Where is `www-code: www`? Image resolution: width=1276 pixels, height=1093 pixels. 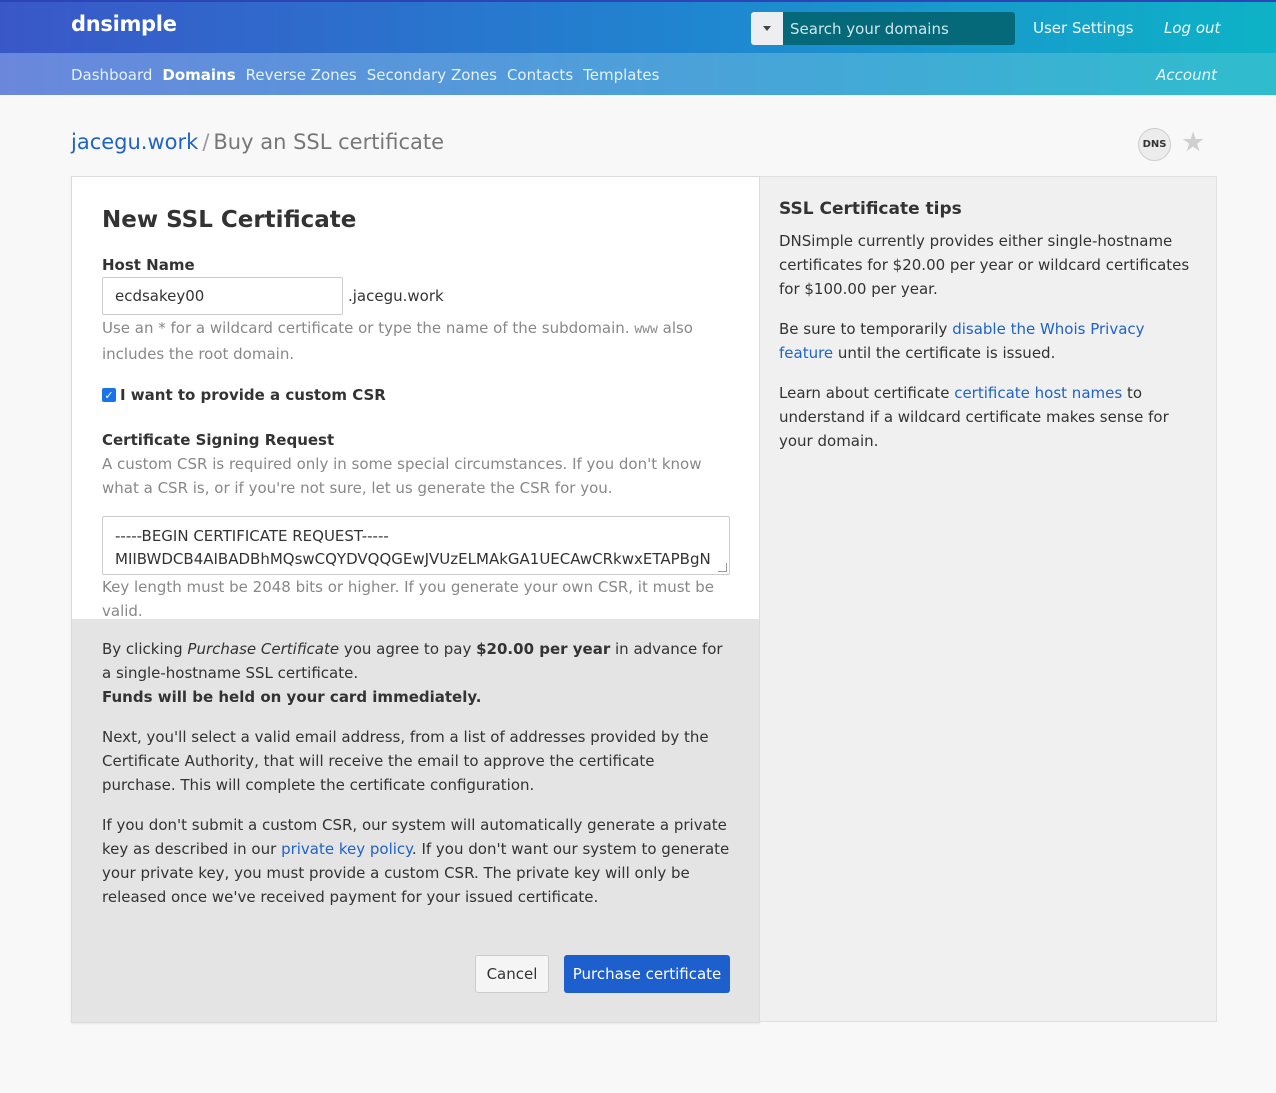
www-code: www is located at coordinates (646, 329).